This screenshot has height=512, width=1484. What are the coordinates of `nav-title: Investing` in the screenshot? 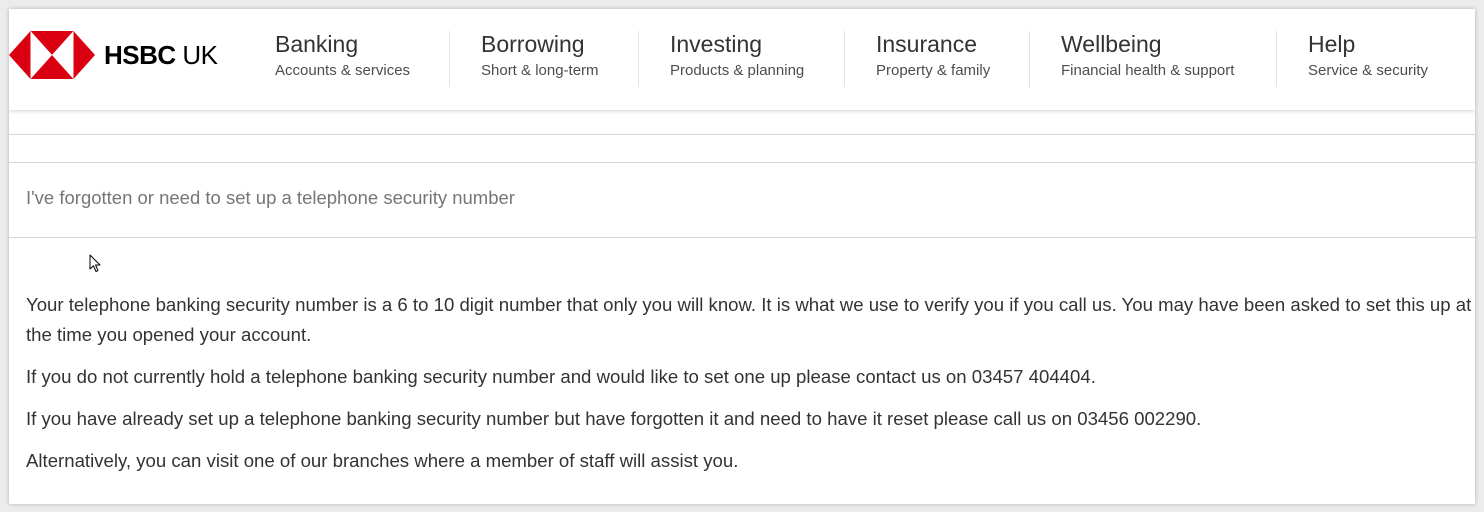 It's located at (716, 44).